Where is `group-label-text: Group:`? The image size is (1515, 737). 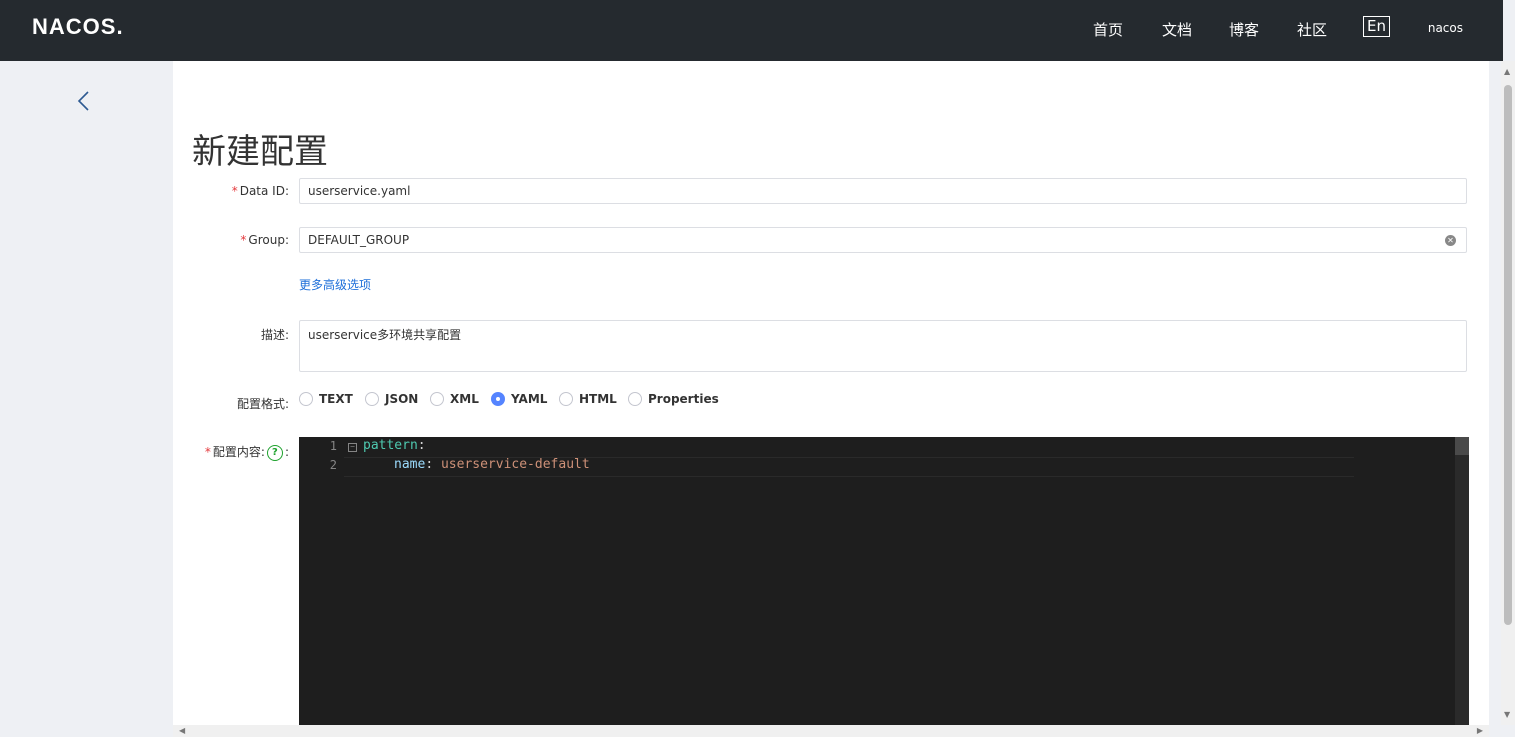
group-label-text: Group: is located at coordinates (268, 240).